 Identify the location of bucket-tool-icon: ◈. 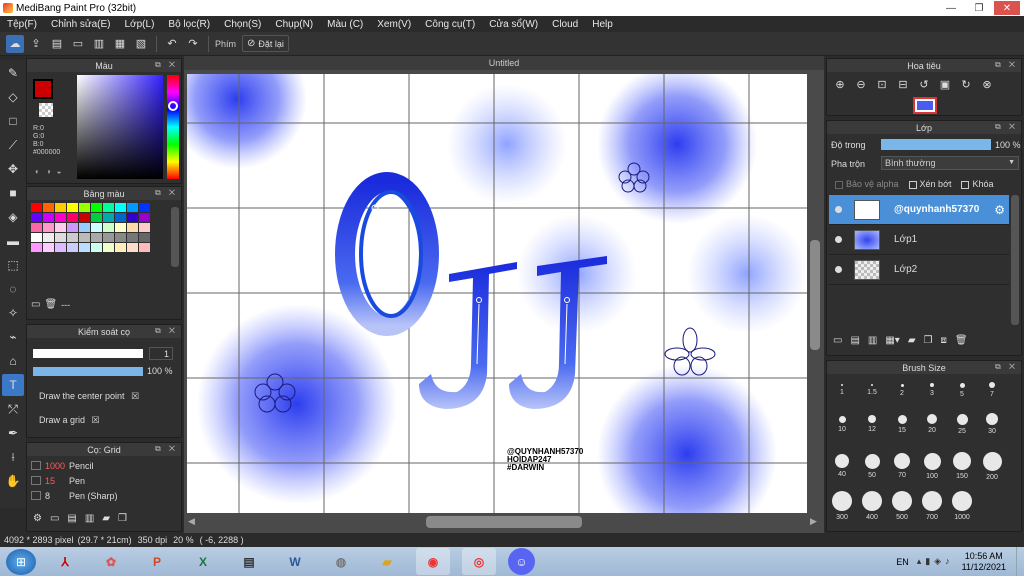
(13, 217).